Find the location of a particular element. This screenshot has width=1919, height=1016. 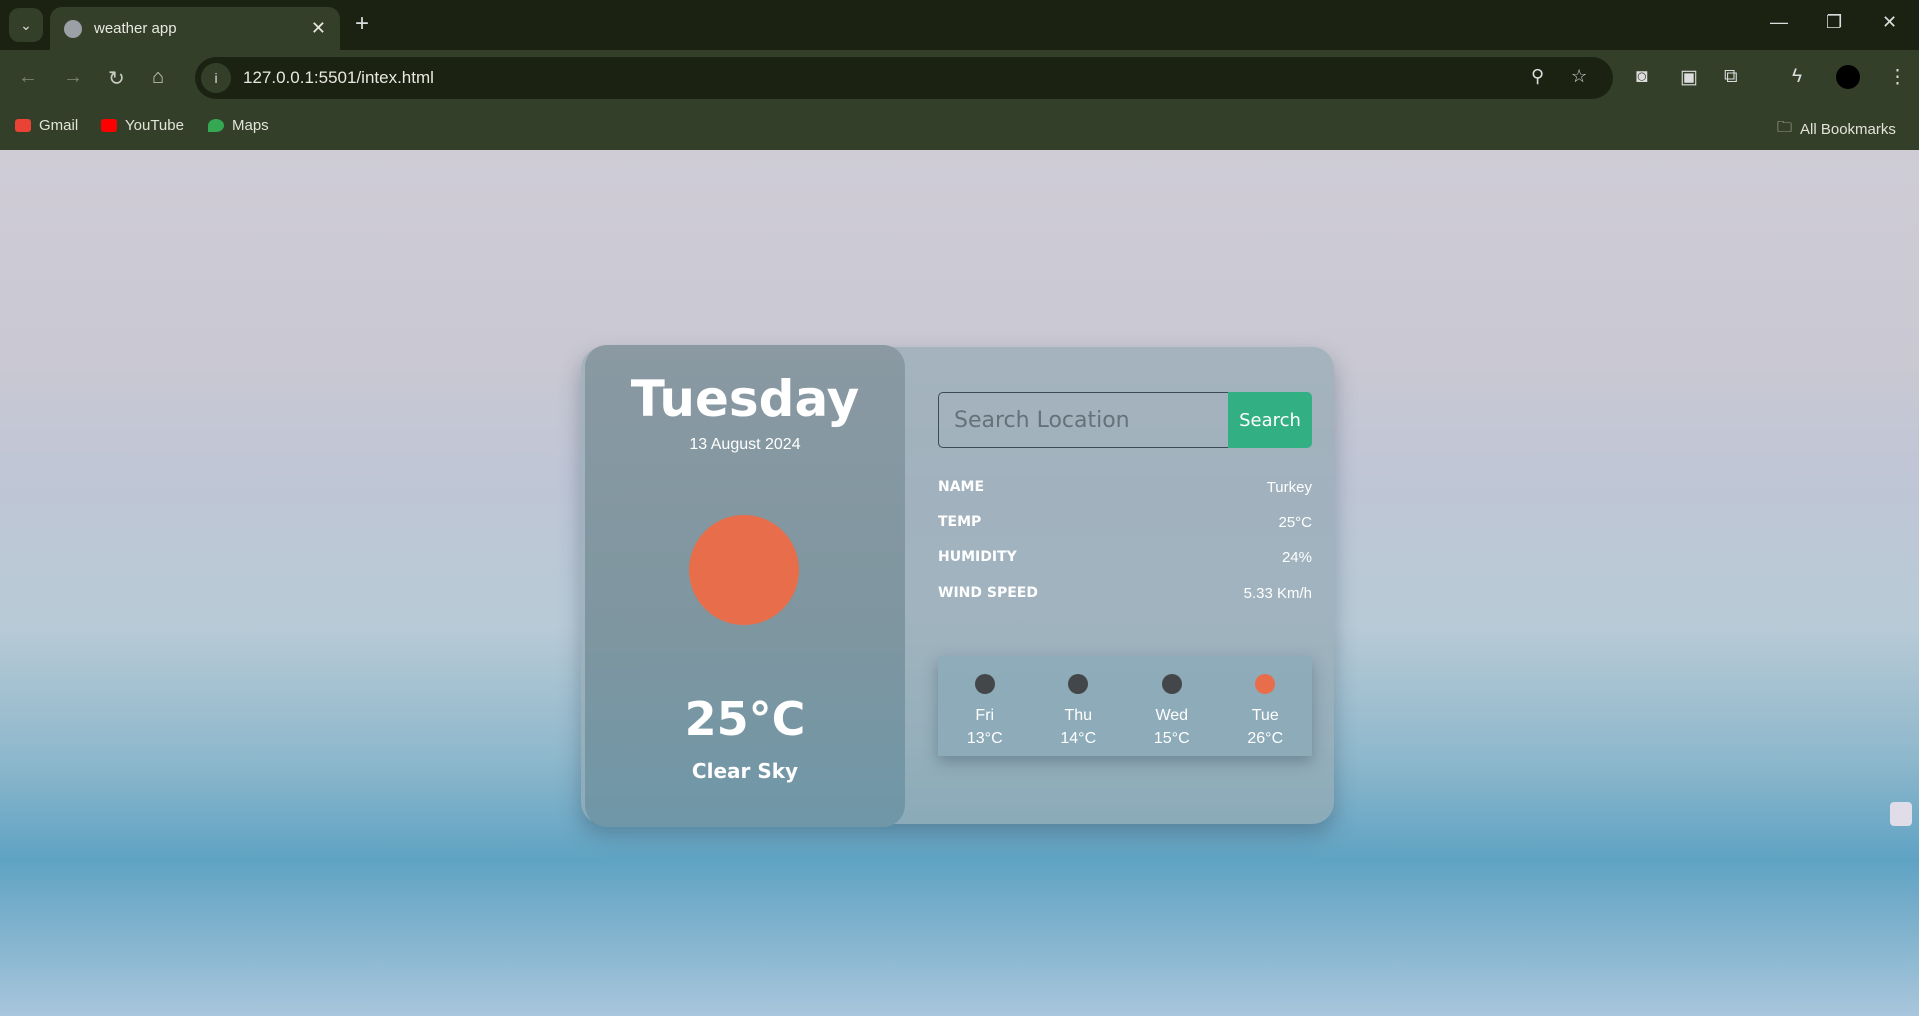

forecast-temp: 13°C is located at coordinates (984, 738).